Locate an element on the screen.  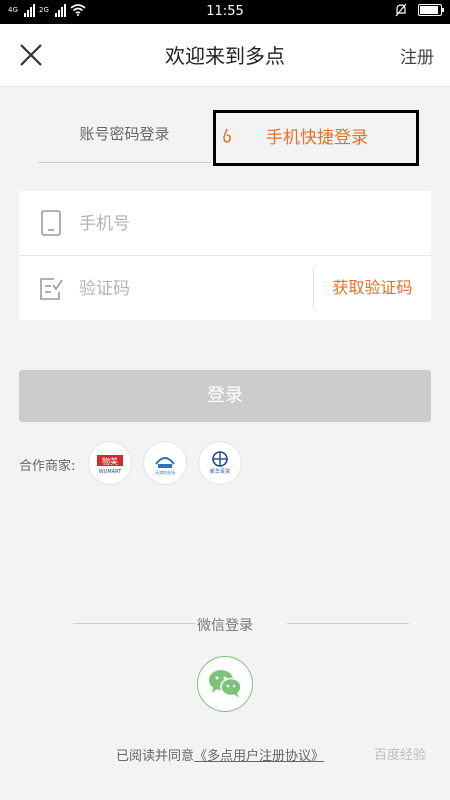
tab-password-login: 账号密码登录 is located at coordinates (124, 136).